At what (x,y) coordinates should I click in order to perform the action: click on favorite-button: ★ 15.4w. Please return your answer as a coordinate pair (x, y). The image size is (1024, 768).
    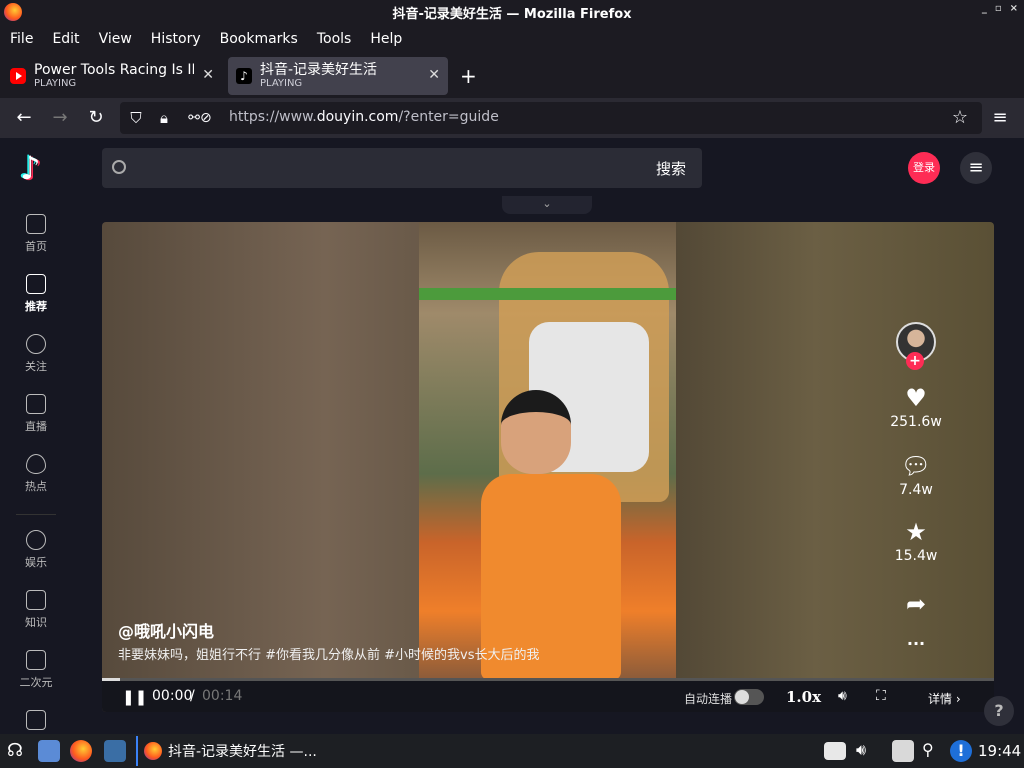
    Looking at the image, I should click on (916, 541).